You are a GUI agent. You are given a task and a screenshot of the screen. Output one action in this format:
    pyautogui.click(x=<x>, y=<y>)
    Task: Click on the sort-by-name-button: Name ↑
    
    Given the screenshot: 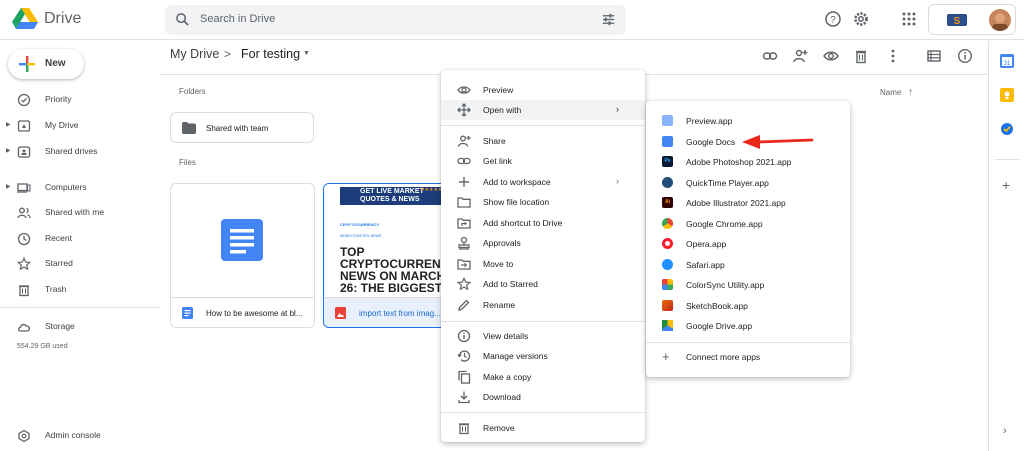 What is the action you would take?
    pyautogui.click(x=896, y=92)
    